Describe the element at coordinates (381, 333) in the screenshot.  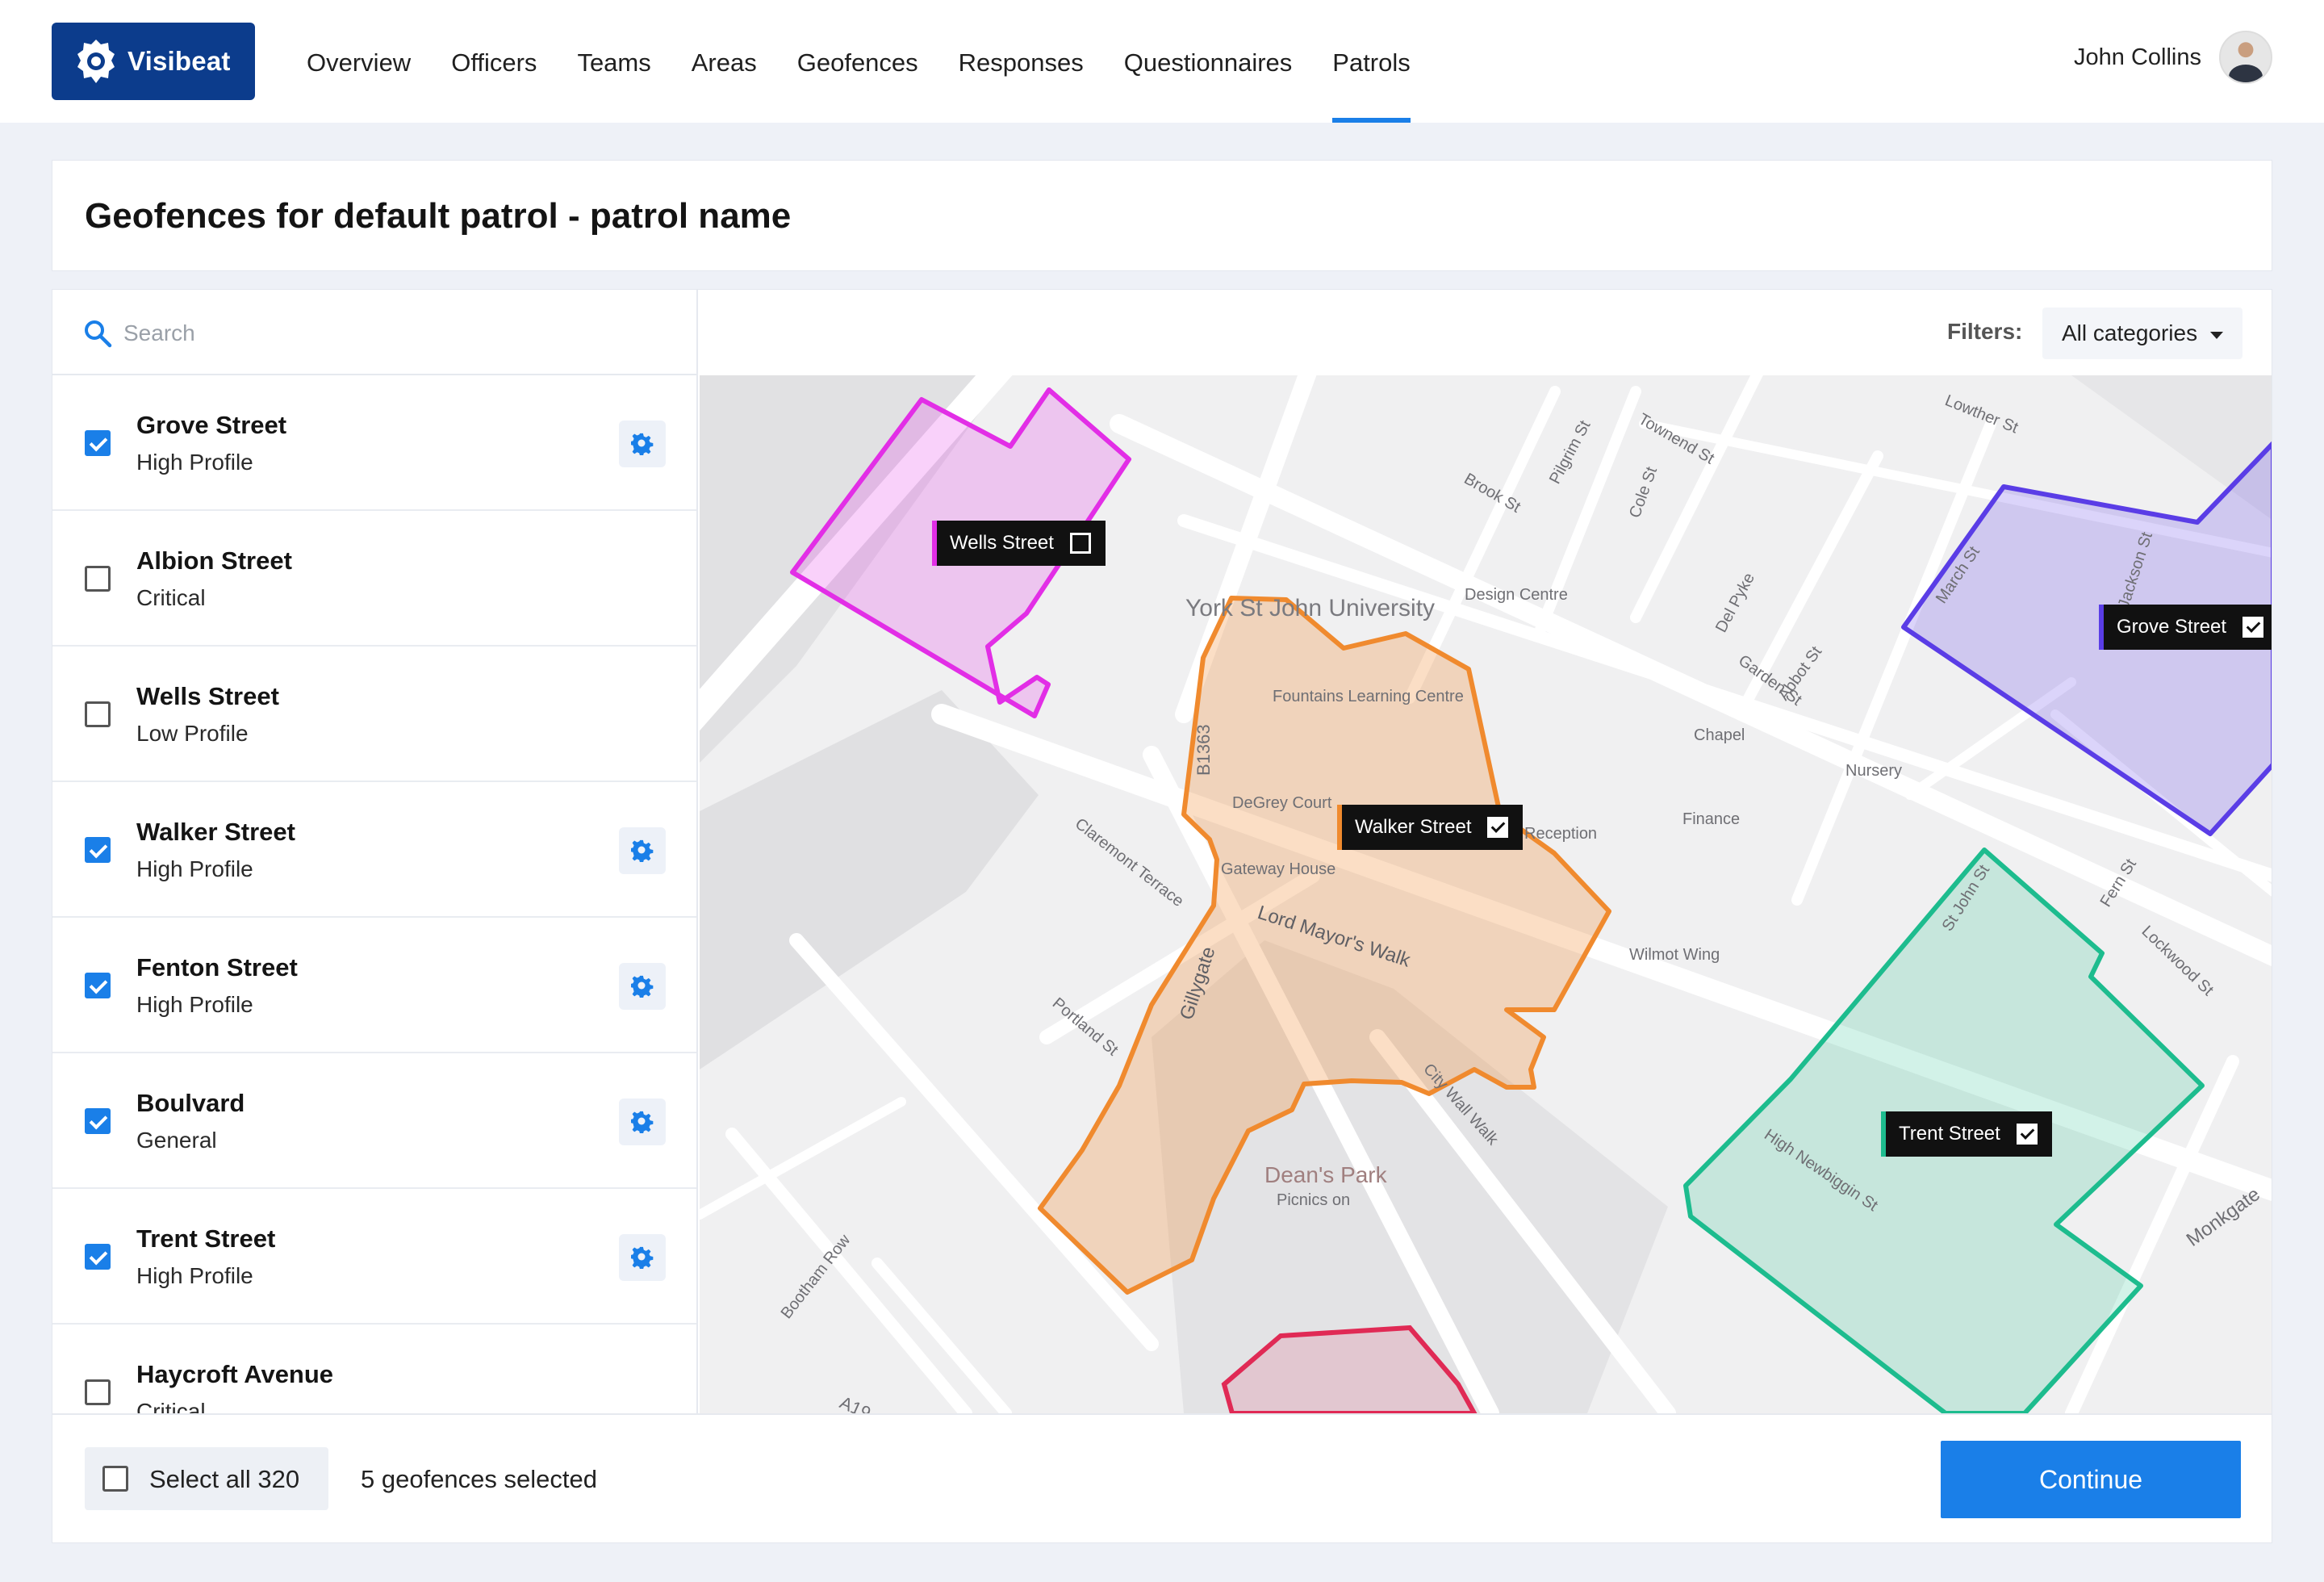
I see `search-input` at that location.